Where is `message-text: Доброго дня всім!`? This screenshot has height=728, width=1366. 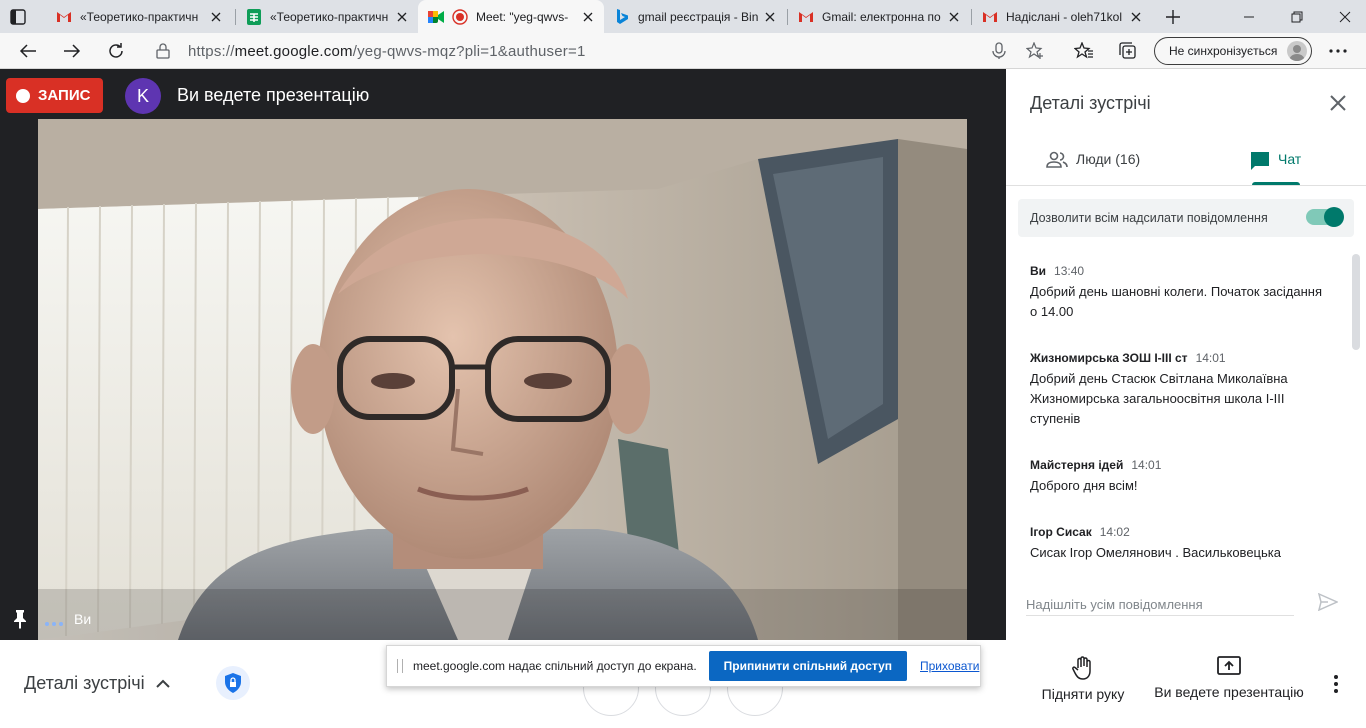
message-text: Доброго дня всім! is located at coordinates (1084, 485).